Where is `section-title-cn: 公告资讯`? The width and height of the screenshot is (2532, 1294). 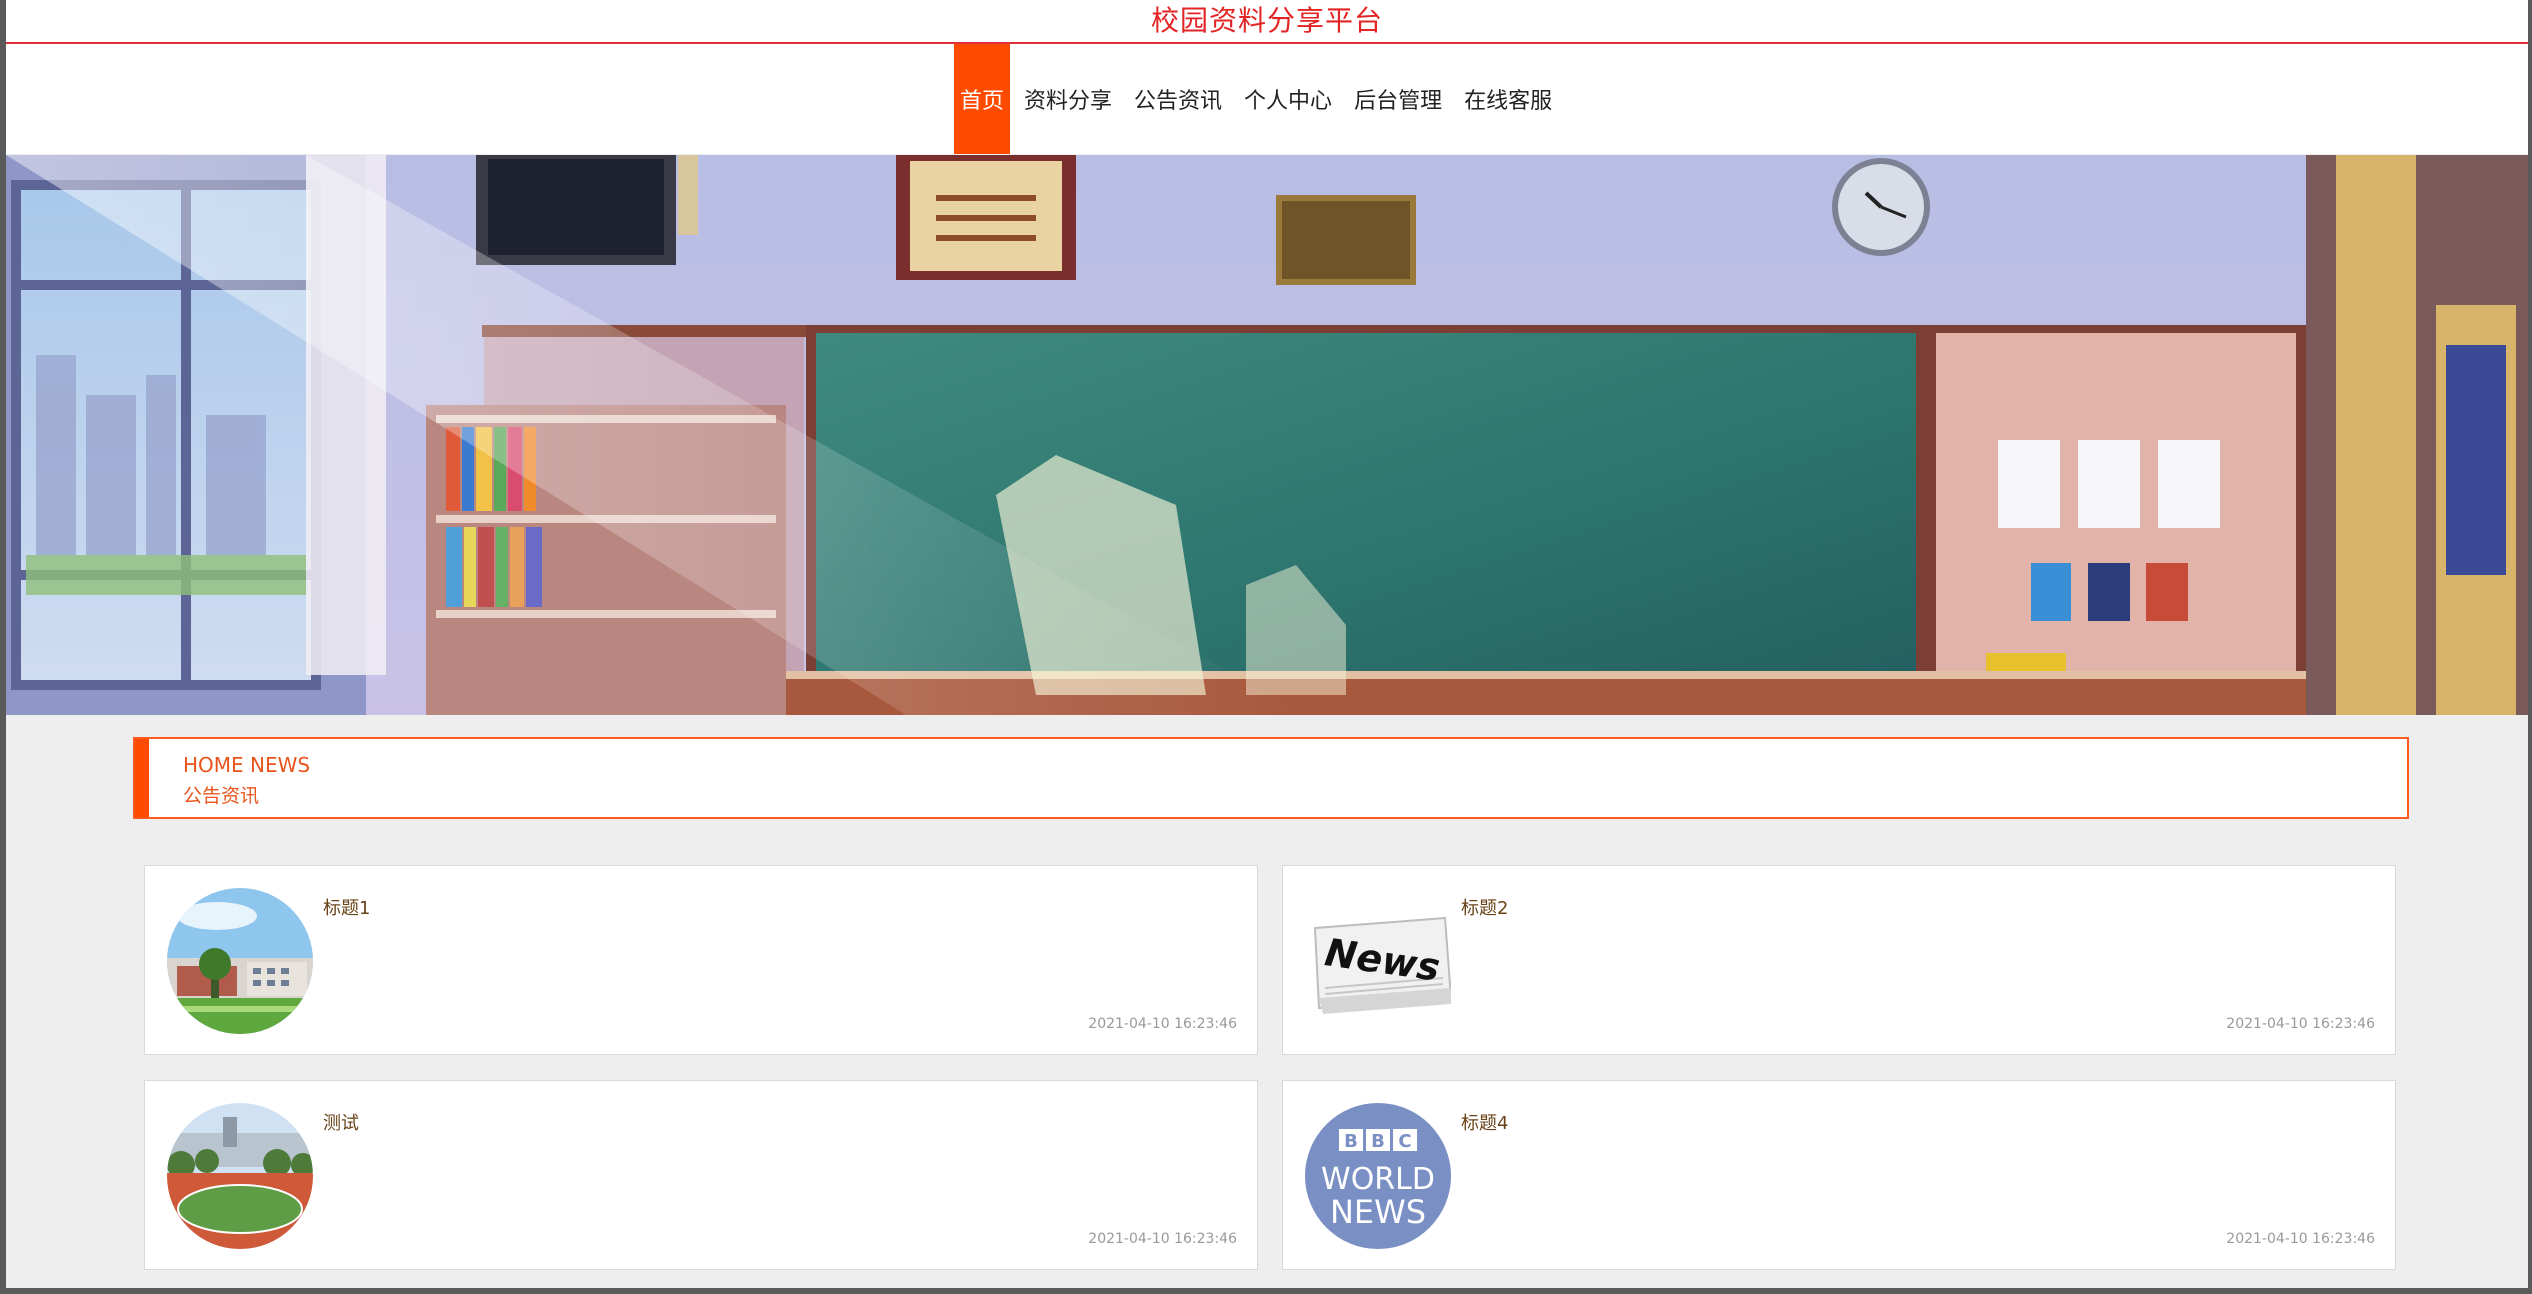
section-title-cn: 公告资讯 is located at coordinates (221, 796).